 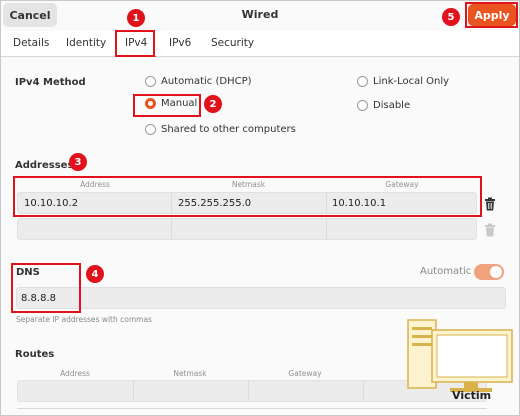 What do you see at coordinates (446, 271) in the screenshot?
I see `dns-automatic-label: Automatic` at bounding box center [446, 271].